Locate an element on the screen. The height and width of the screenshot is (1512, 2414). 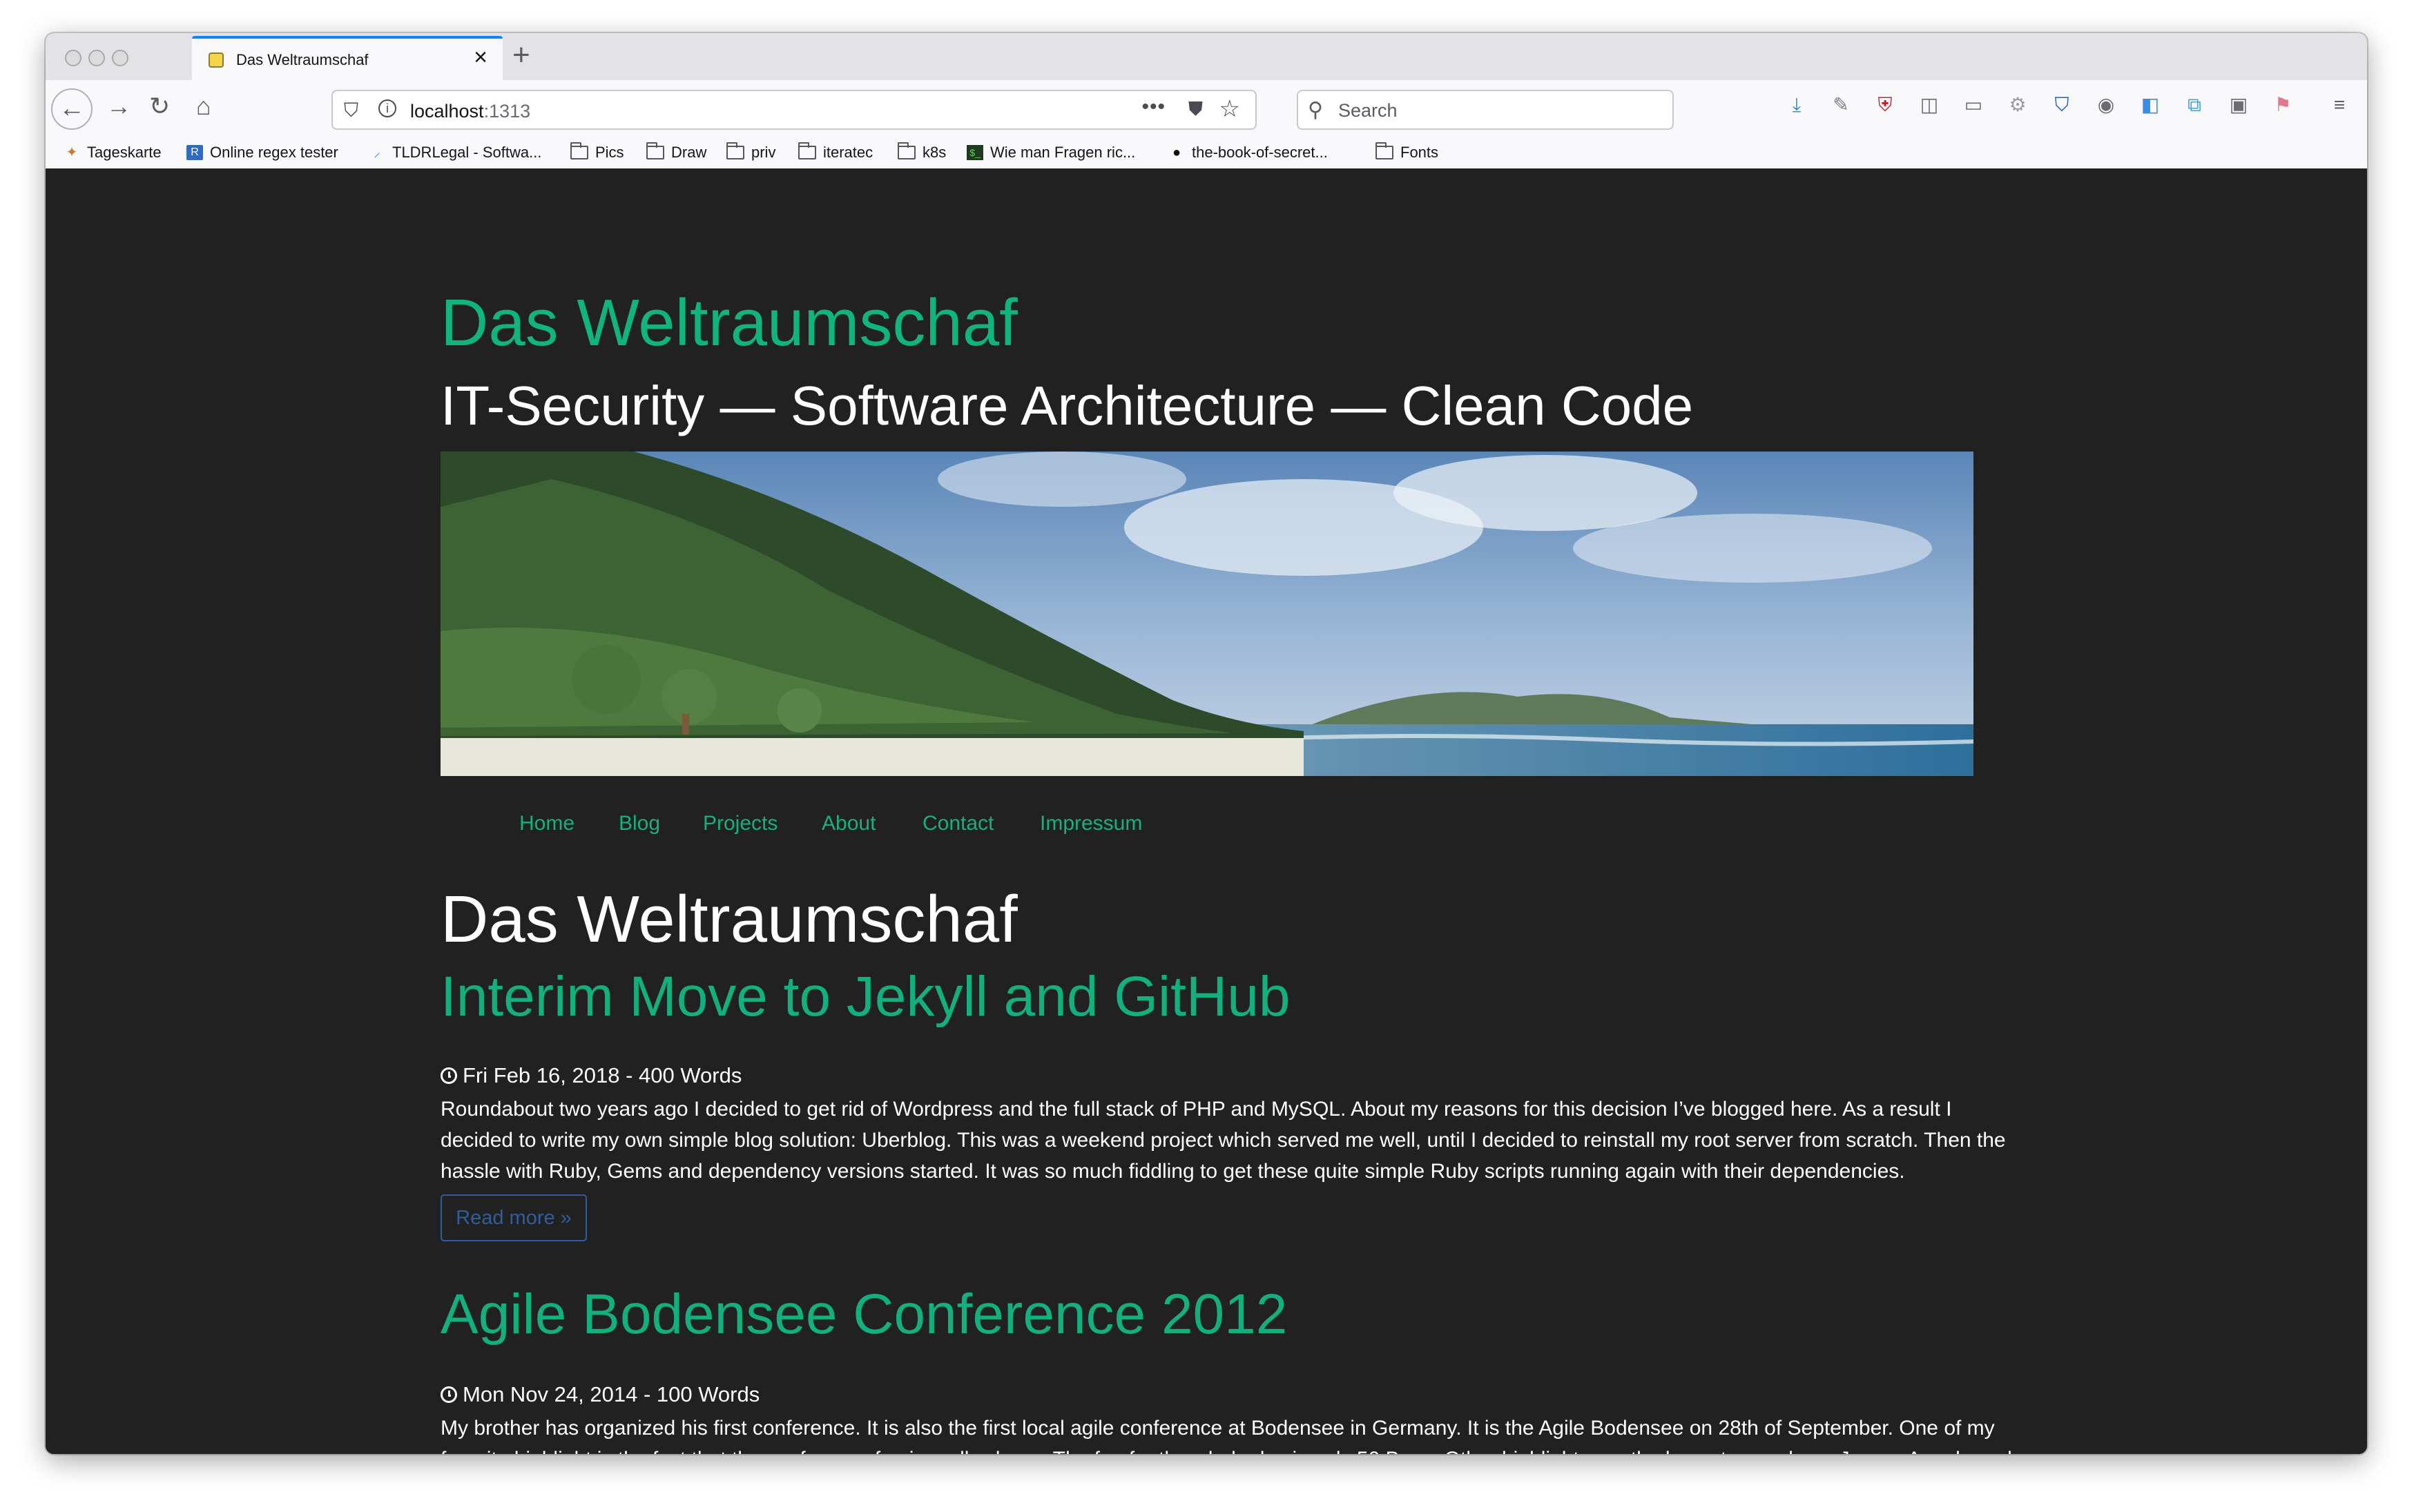
nav-link-home: Home is located at coordinates (546, 823).